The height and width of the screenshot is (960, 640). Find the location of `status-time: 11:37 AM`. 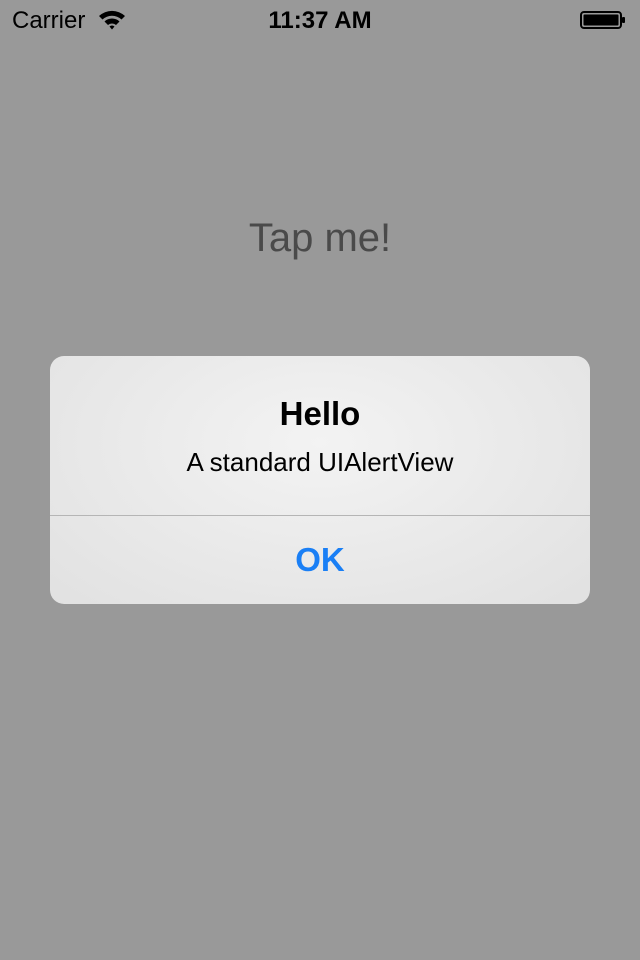

status-time: 11:37 AM is located at coordinates (320, 20).